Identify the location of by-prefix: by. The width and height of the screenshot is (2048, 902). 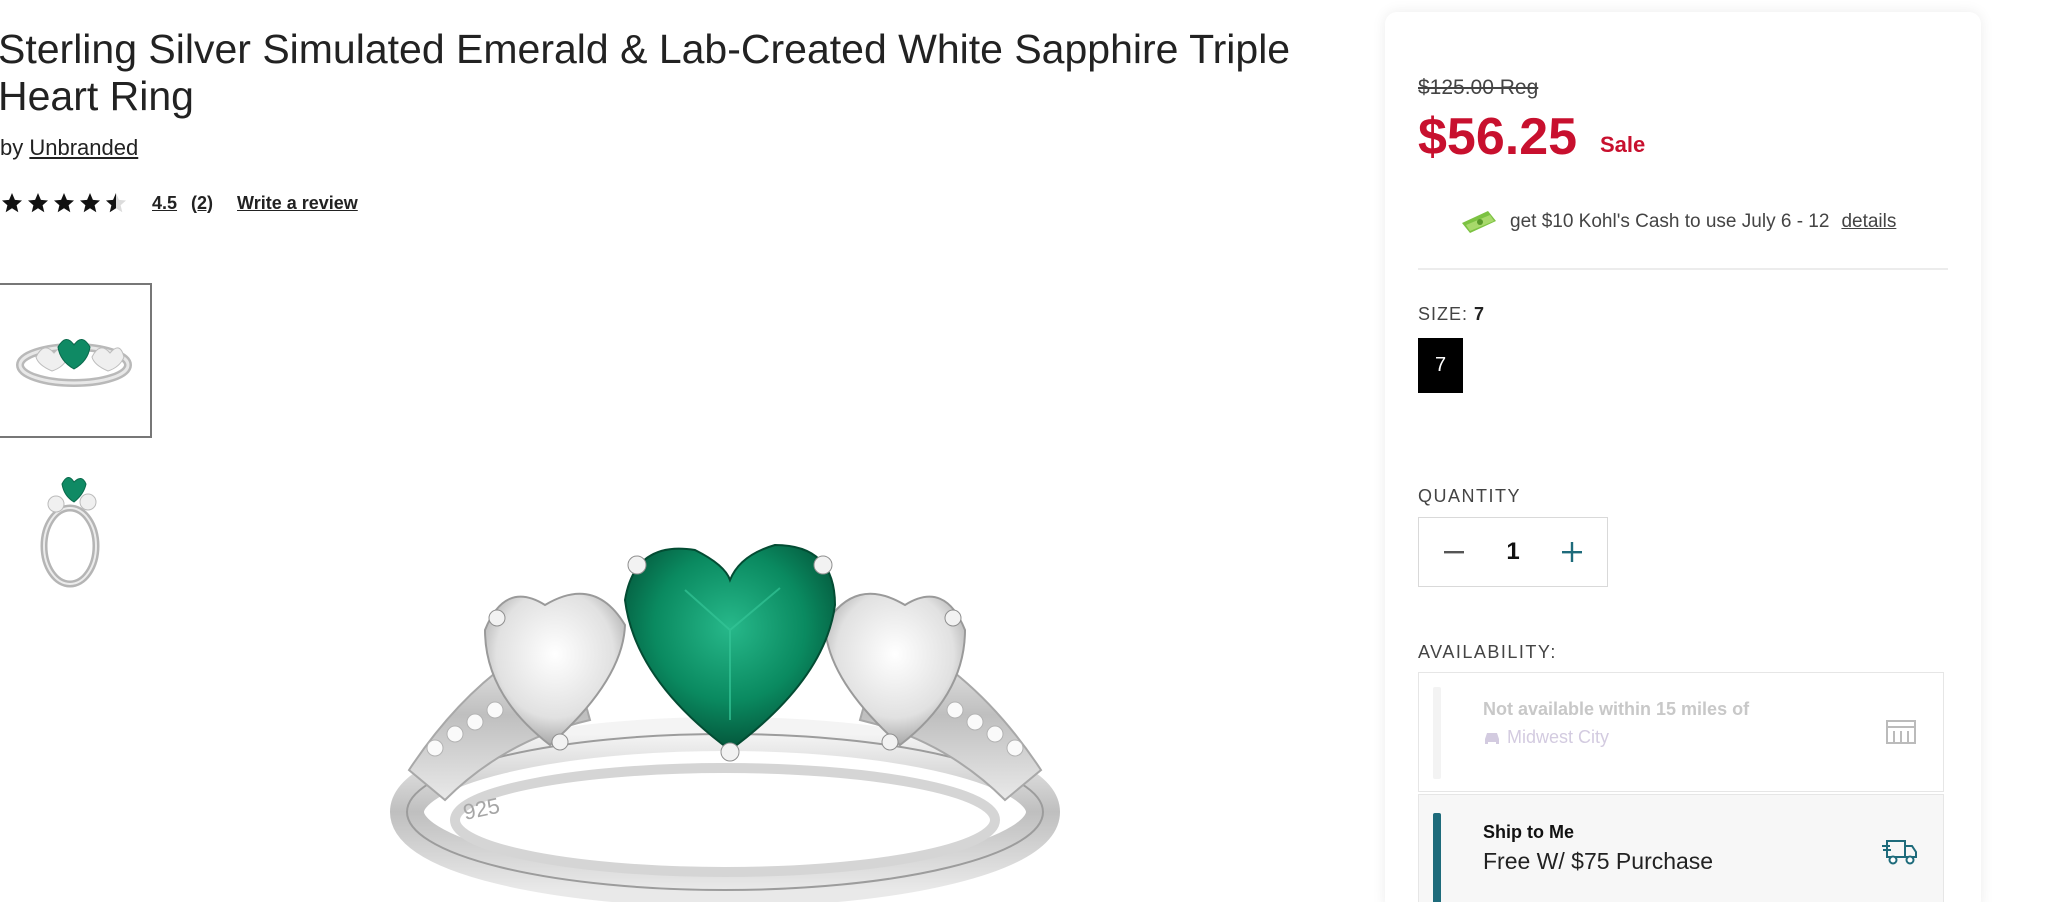
(12, 147).